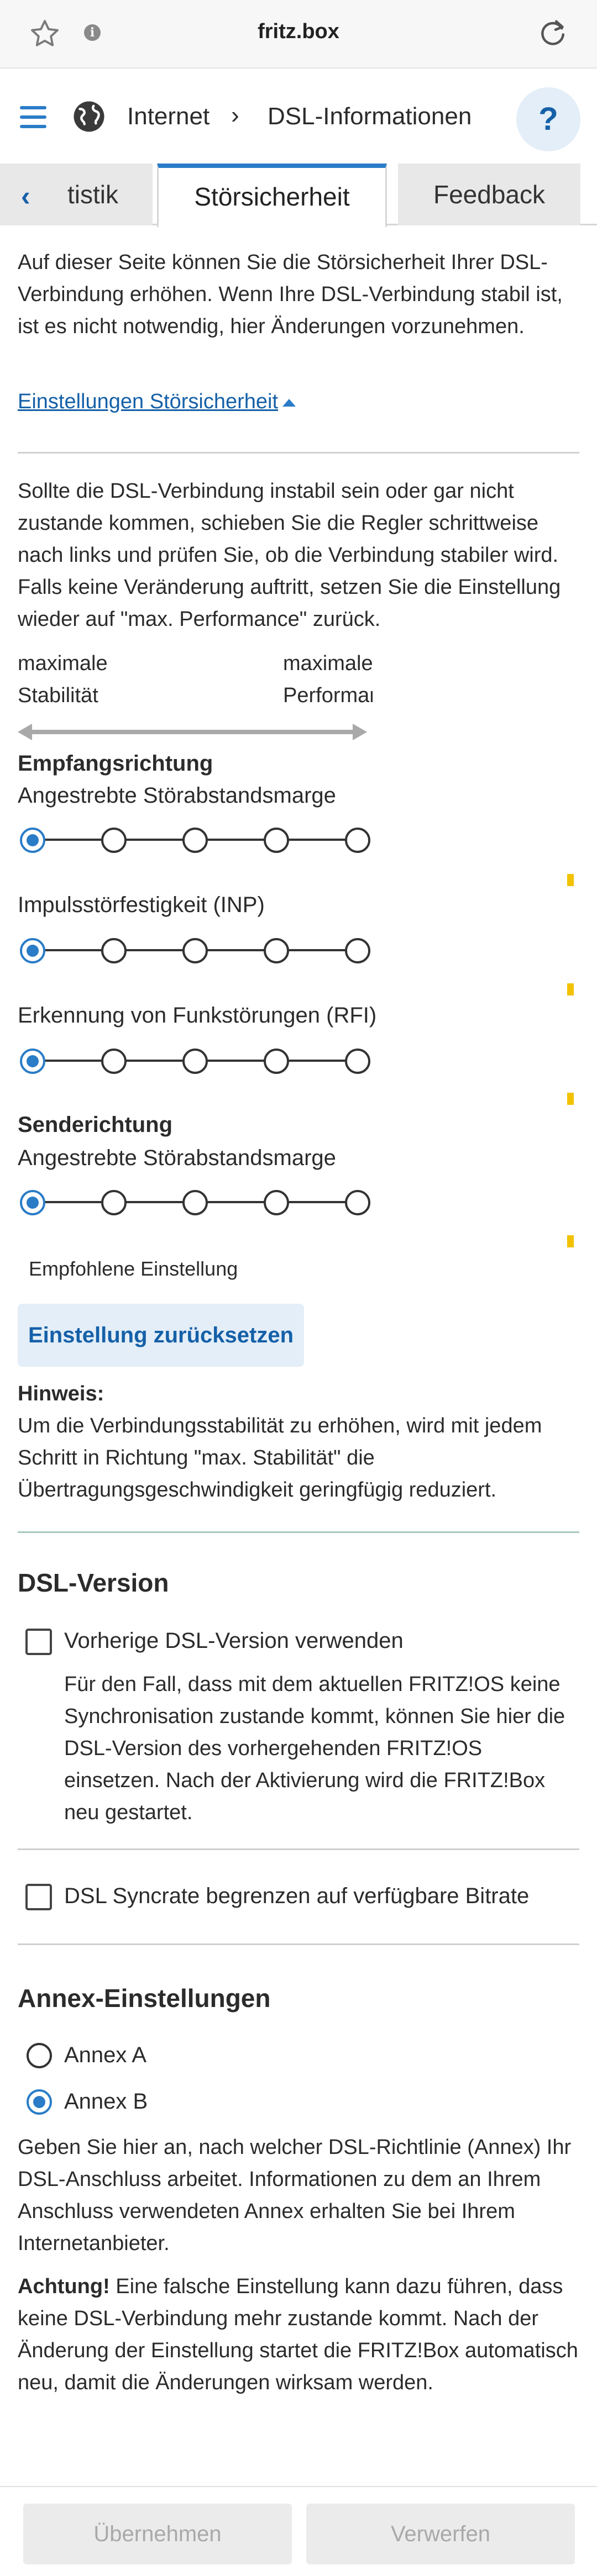  Describe the element at coordinates (38, 1642) in the screenshot. I see `previous-dsl-version-checkbox` at that location.